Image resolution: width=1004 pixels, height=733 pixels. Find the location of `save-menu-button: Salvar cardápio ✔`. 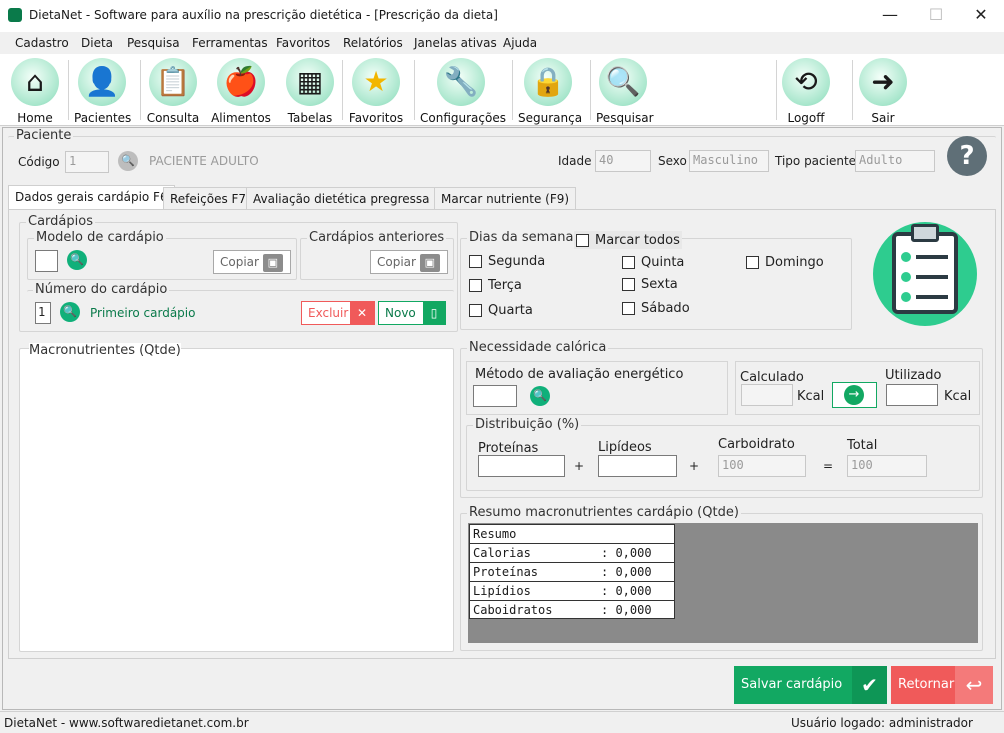

save-menu-button: Salvar cardápio ✔ is located at coordinates (810, 685).